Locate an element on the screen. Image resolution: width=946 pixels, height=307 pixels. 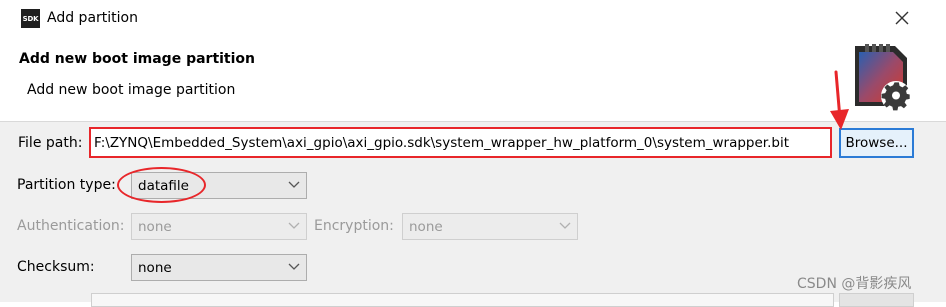
file-path-label: File path: is located at coordinates (50, 143).